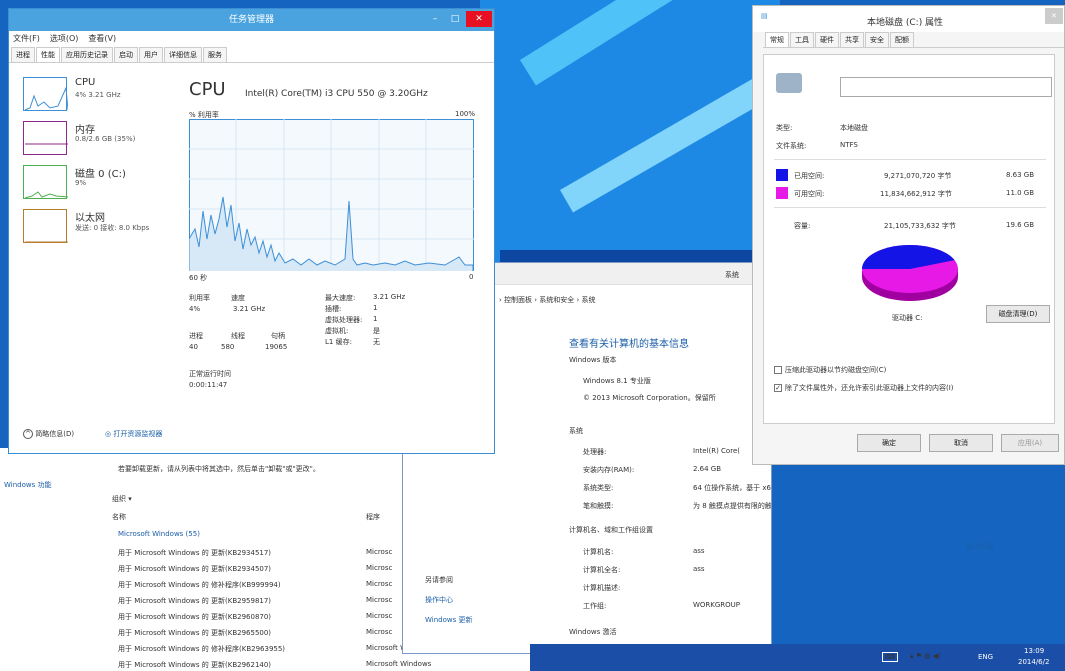 This screenshot has width=1065, height=671. I want to click on resource-sub: 4% 3.21 GHz, so click(98, 95).